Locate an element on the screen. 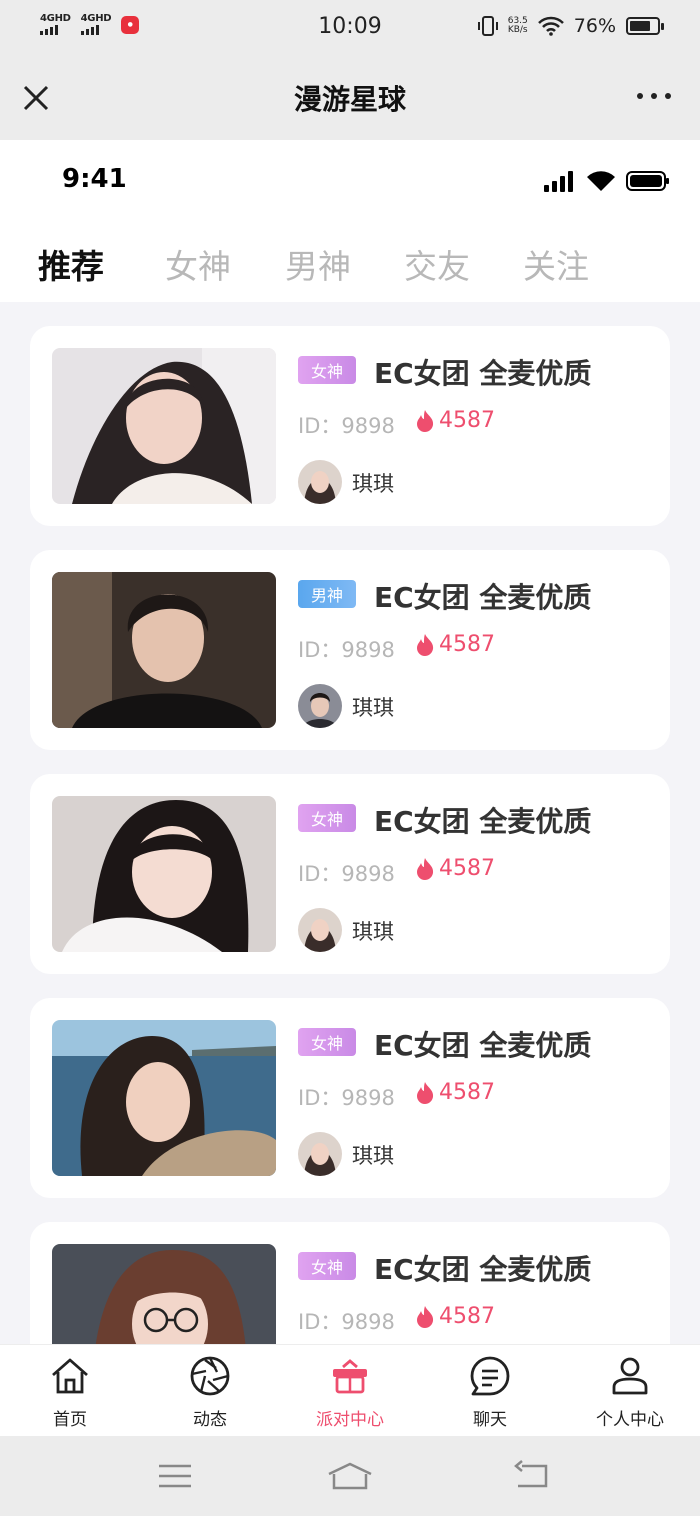 This screenshot has height=1516, width=700. vibrate-icon is located at coordinates (487, 26).